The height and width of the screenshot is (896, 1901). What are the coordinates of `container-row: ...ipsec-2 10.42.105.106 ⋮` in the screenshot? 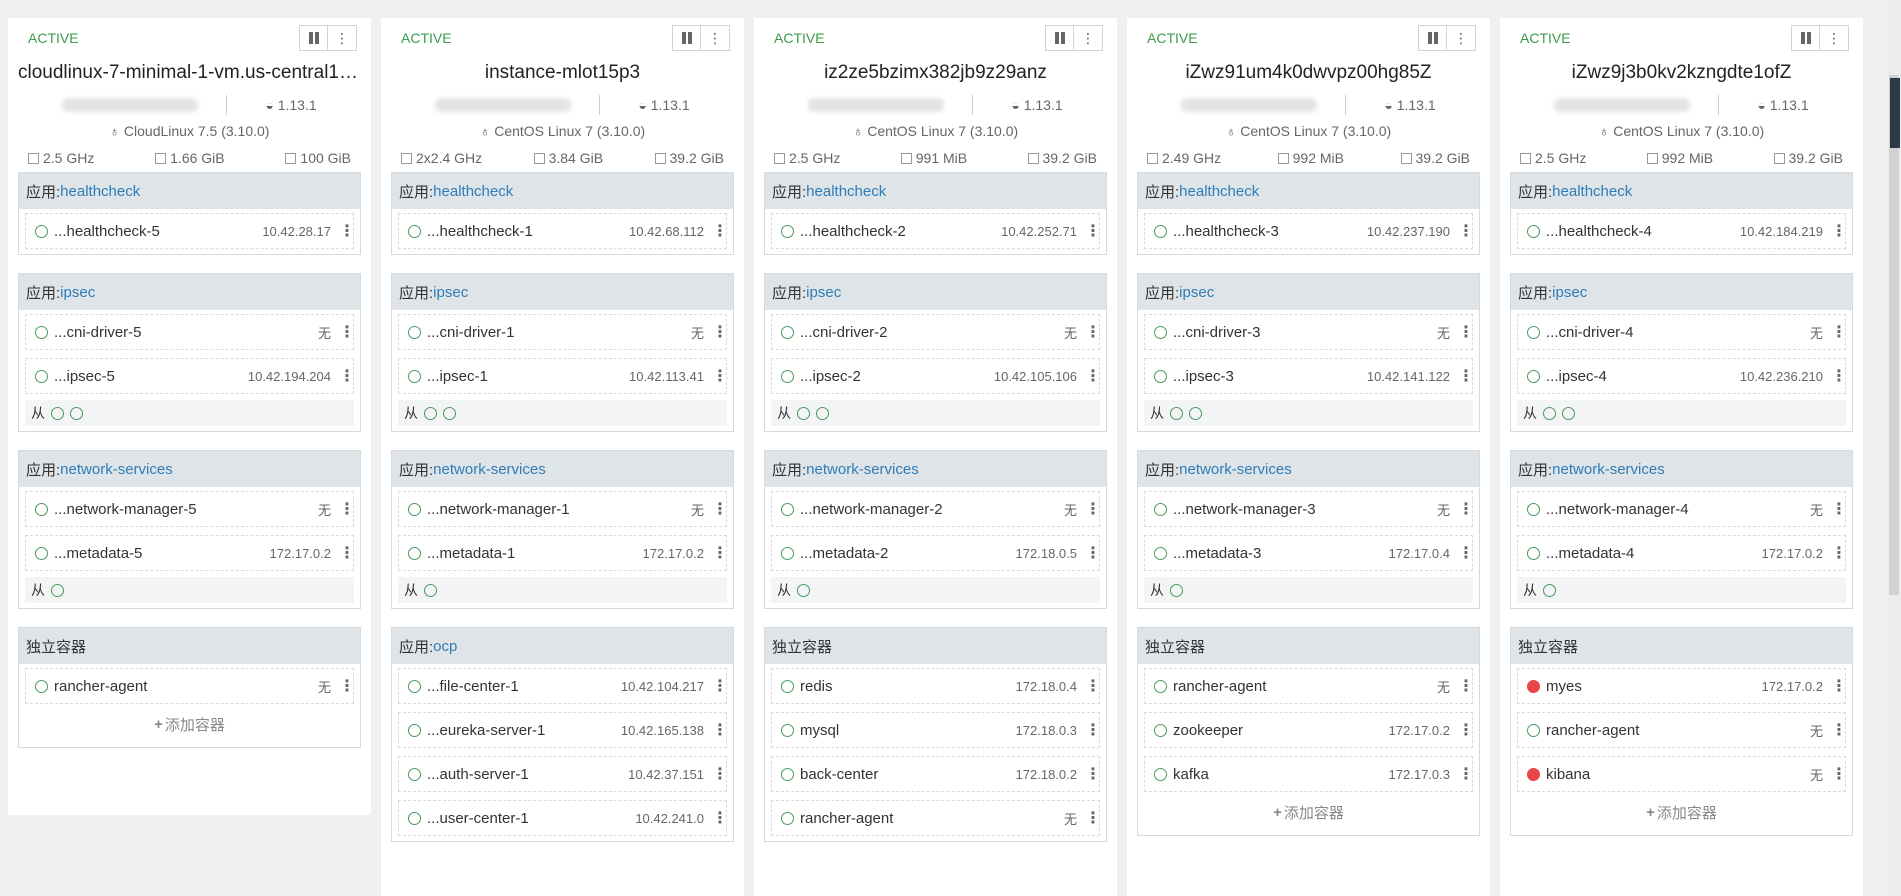 It's located at (936, 376).